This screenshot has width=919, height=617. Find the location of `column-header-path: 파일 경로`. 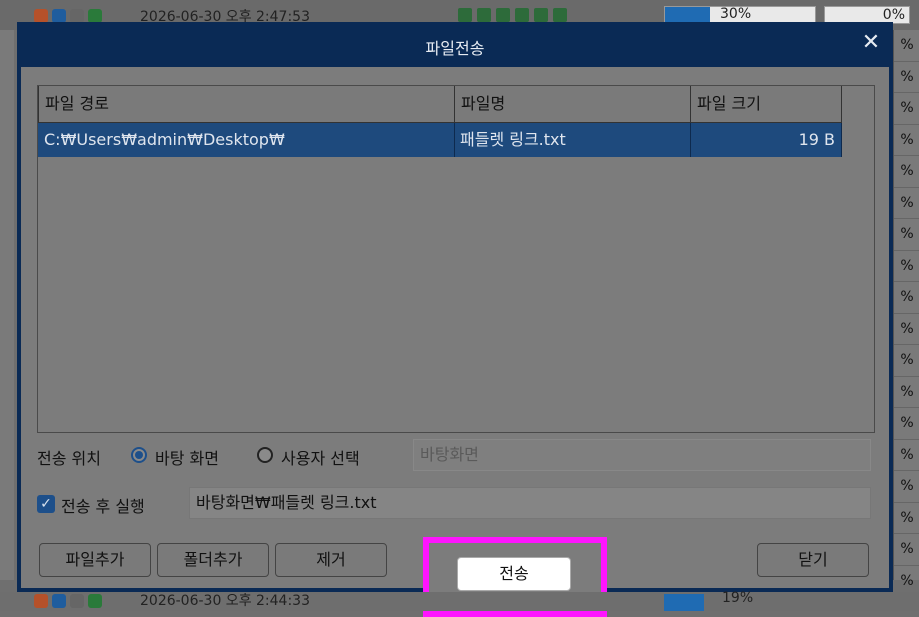

column-header-path: 파일 경로 is located at coordinates (246, 104).